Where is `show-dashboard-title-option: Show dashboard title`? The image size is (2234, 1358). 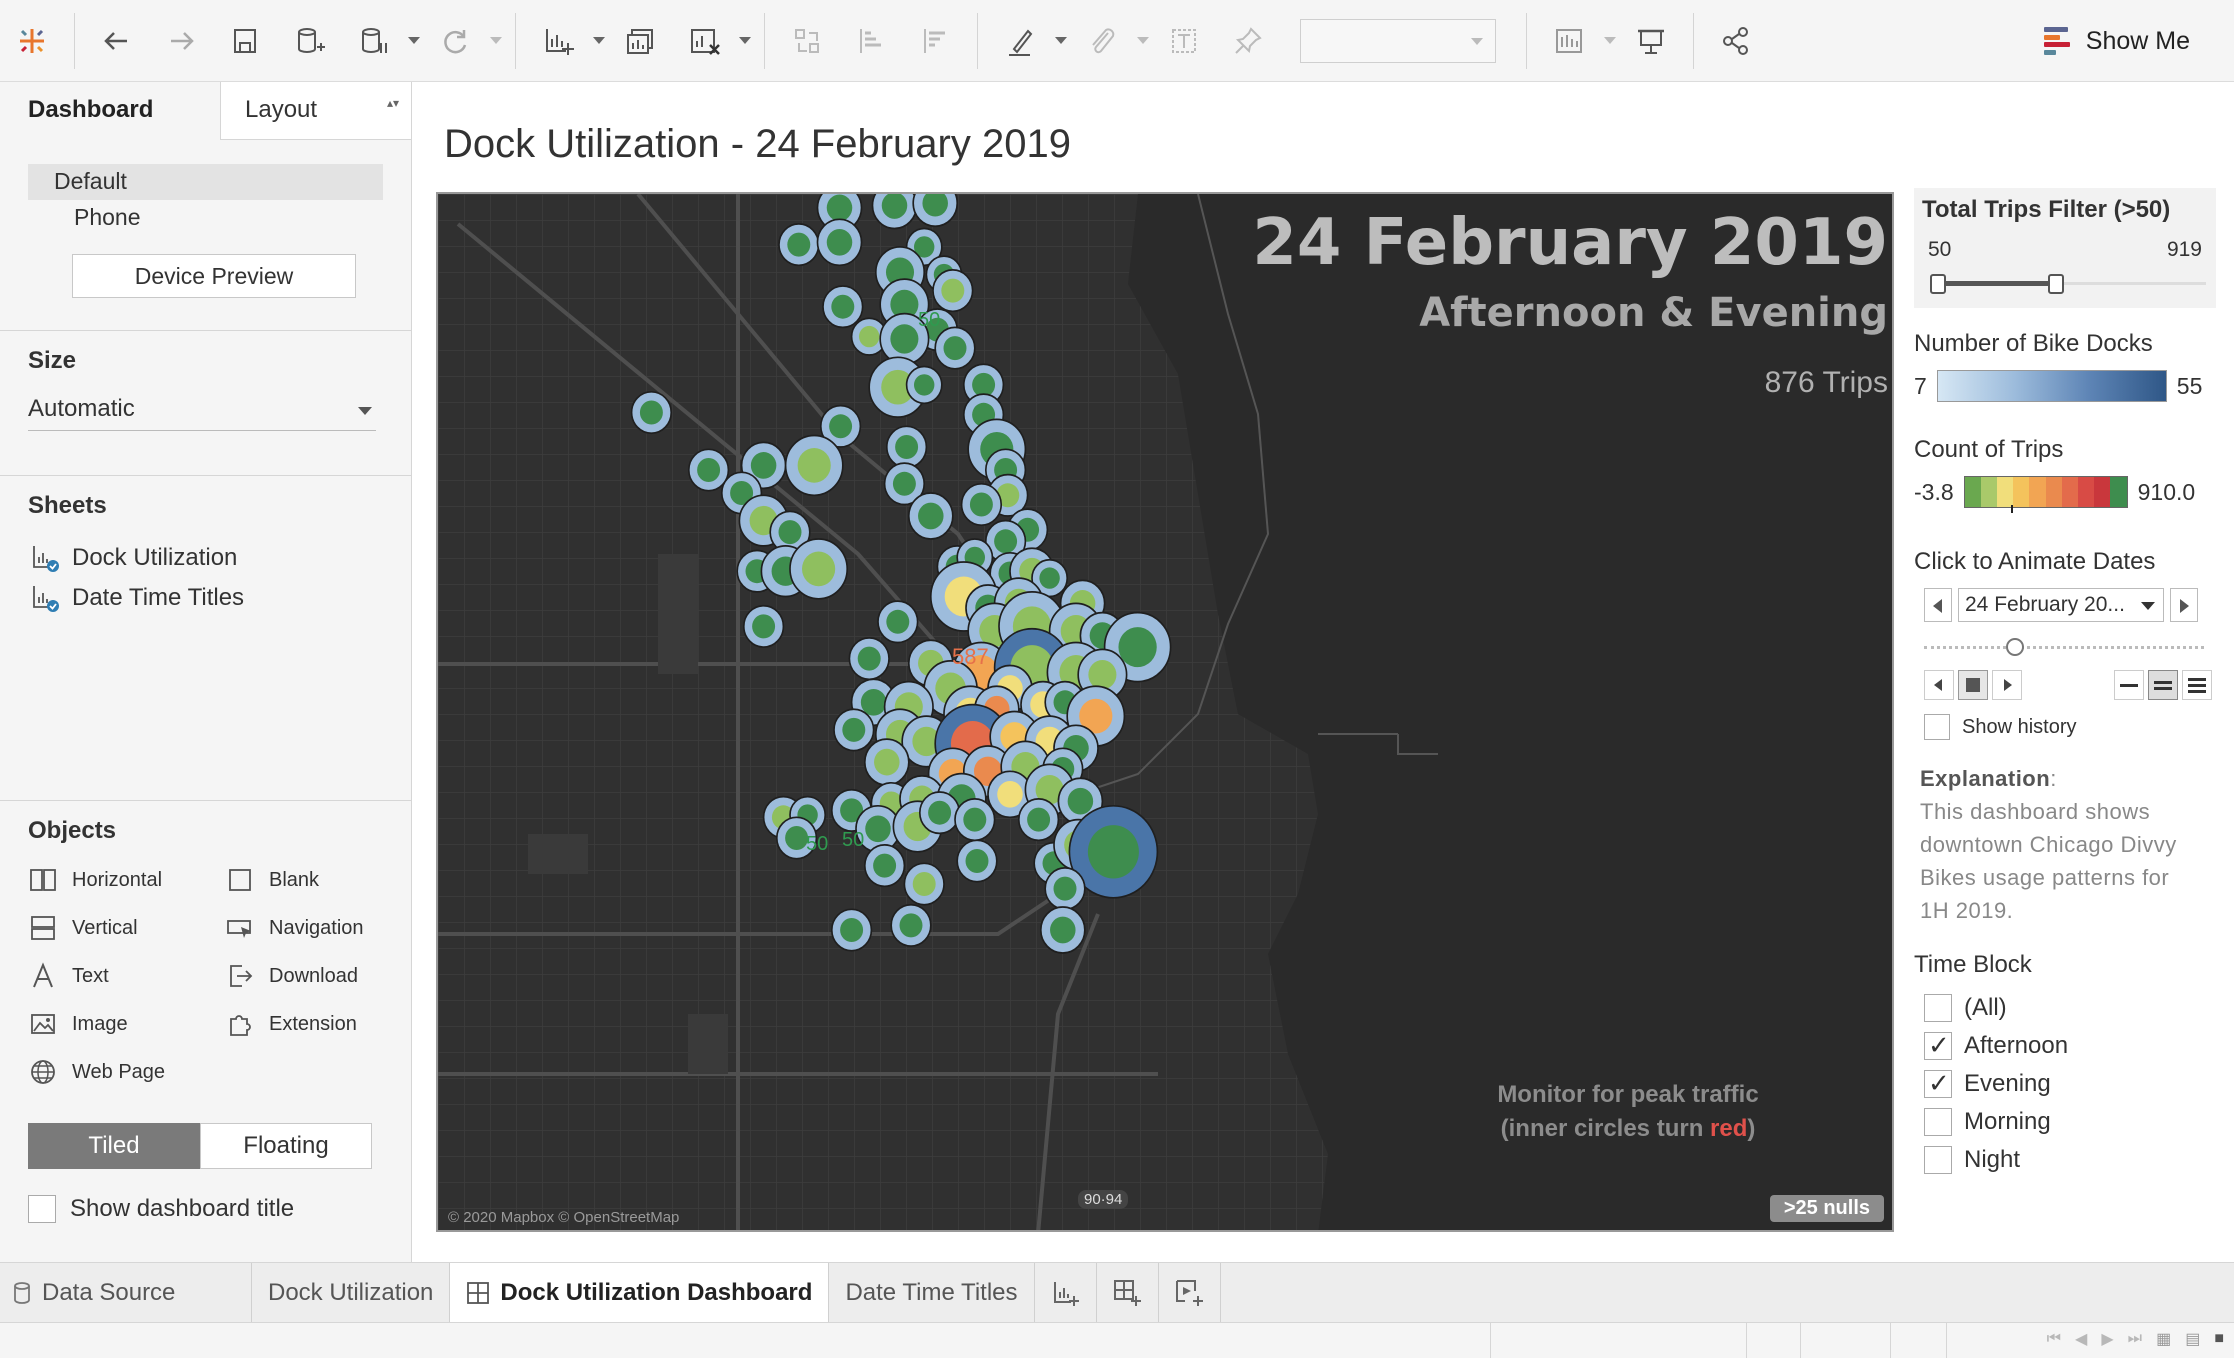
show-dashboard-title-option: Show dashboard title is located at coordinates (219, 1209).